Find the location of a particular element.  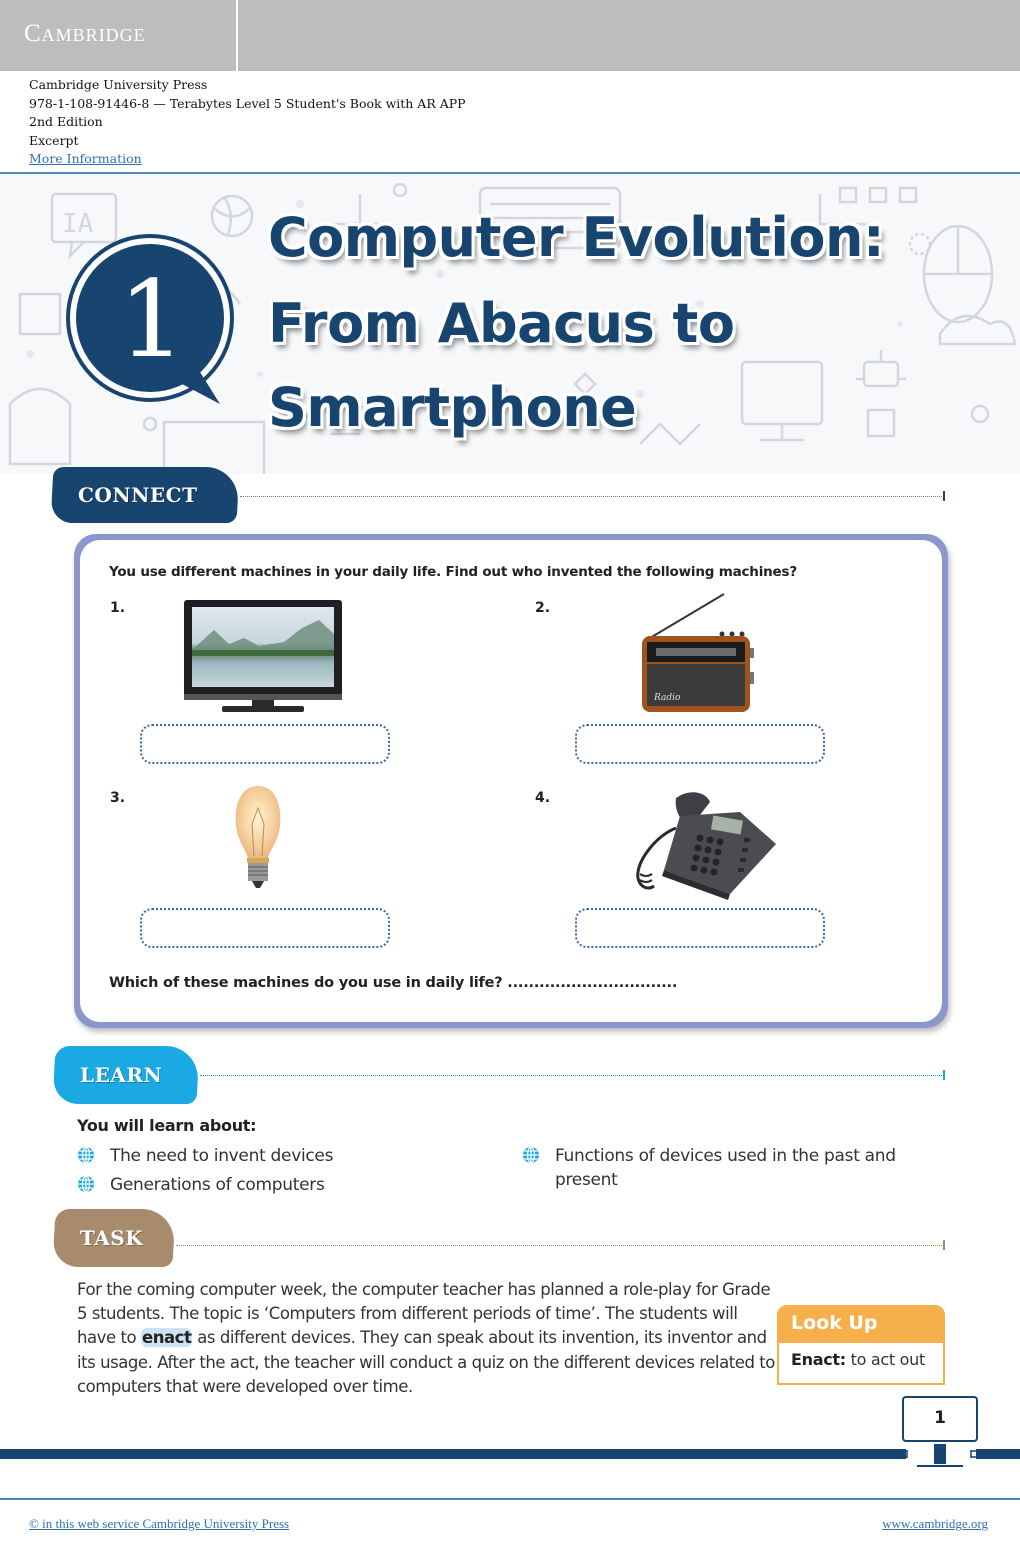

item-4-number: 4. is located at coordinates (543, 798).